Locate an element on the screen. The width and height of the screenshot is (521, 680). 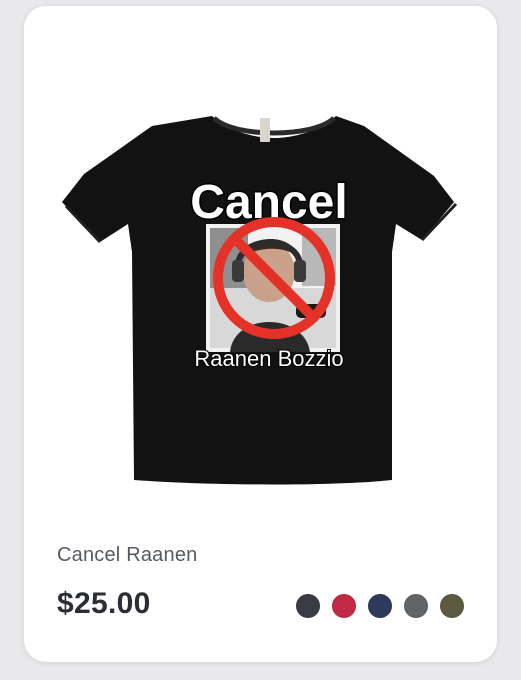
swatch-gray is located at coordinates (416, 606).